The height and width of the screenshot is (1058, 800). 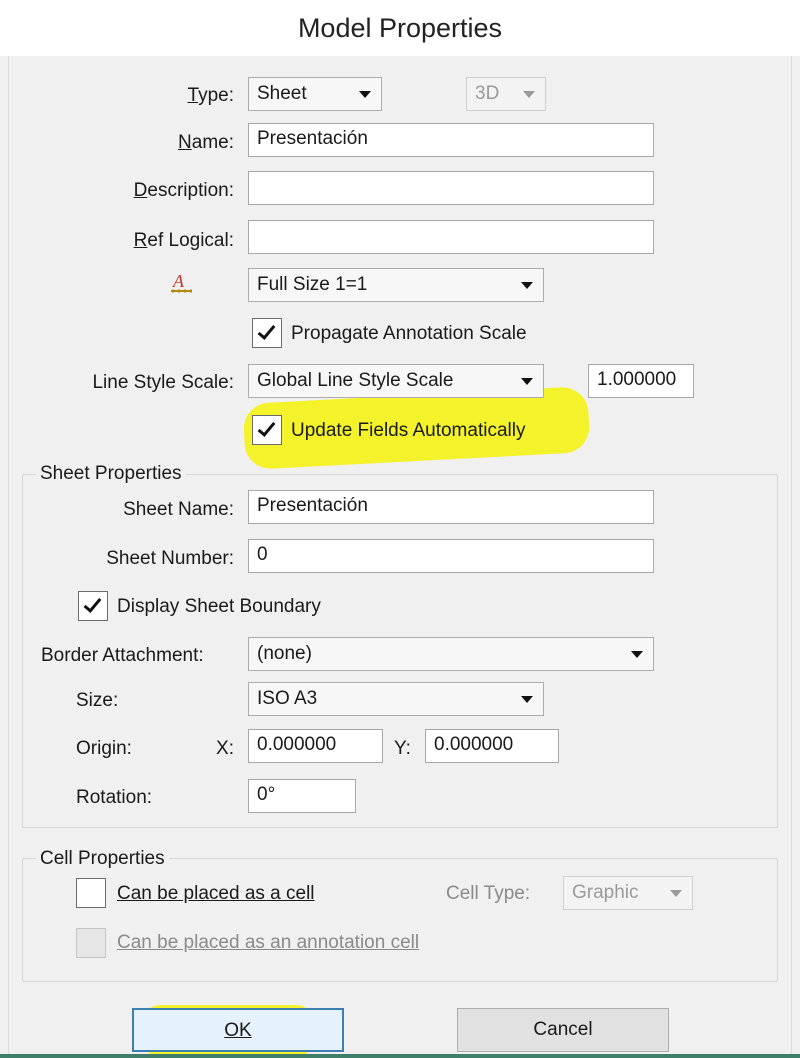 What do you see at coordinates (91, 943) in the screenshot?
I see `annotation-cell-checkbox` at bounding box center [91, 943].